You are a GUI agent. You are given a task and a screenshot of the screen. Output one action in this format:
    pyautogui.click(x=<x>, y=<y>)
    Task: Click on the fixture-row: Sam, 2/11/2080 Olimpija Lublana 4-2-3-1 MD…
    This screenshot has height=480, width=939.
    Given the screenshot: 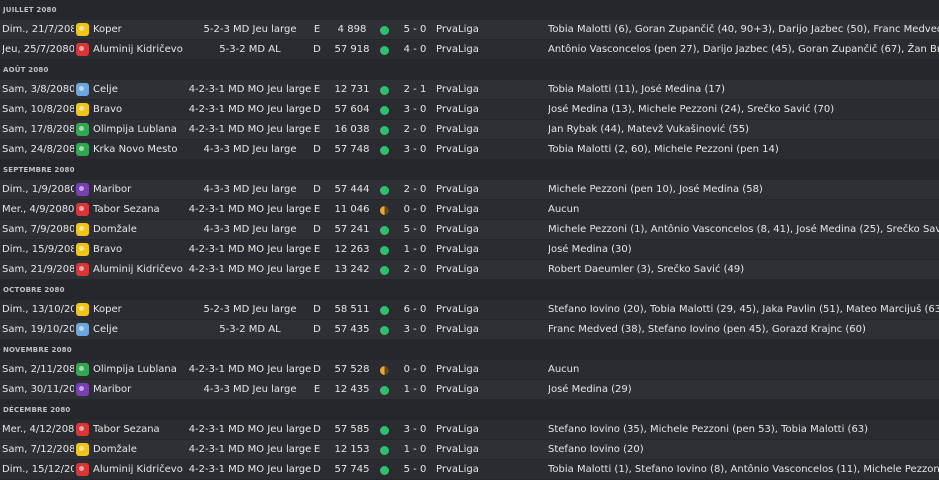 What is the action you would take?
    pyautogui.click(x=469, y=370)
    